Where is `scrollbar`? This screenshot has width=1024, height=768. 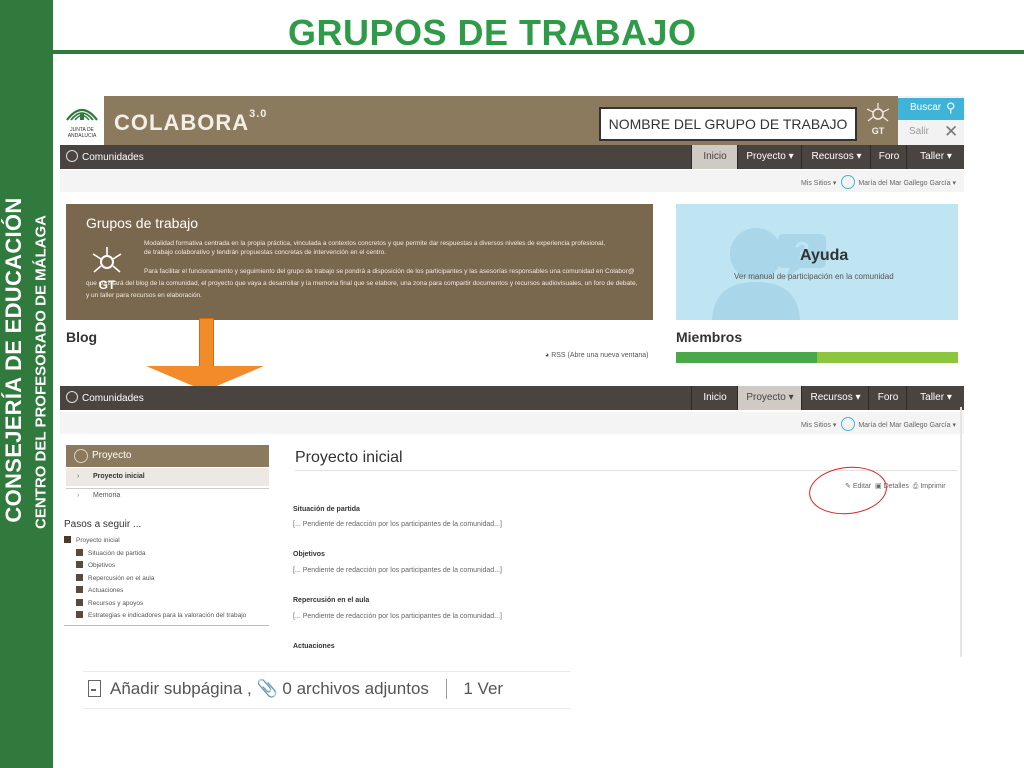 scrollbar is located at coordinates (961, 532).